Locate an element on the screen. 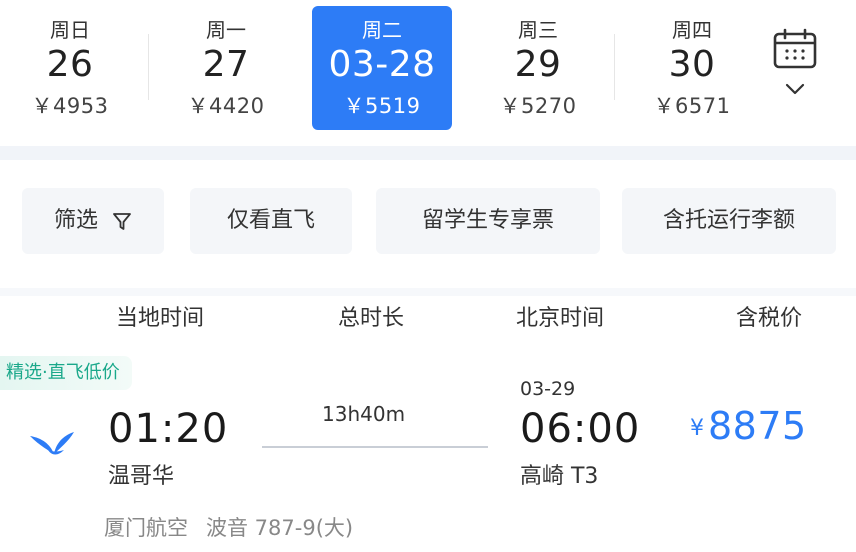 Image resolution: width=856 pixels, height=552 pixels. column-local-time: 当地时间 is located at coordinates (160, 318).